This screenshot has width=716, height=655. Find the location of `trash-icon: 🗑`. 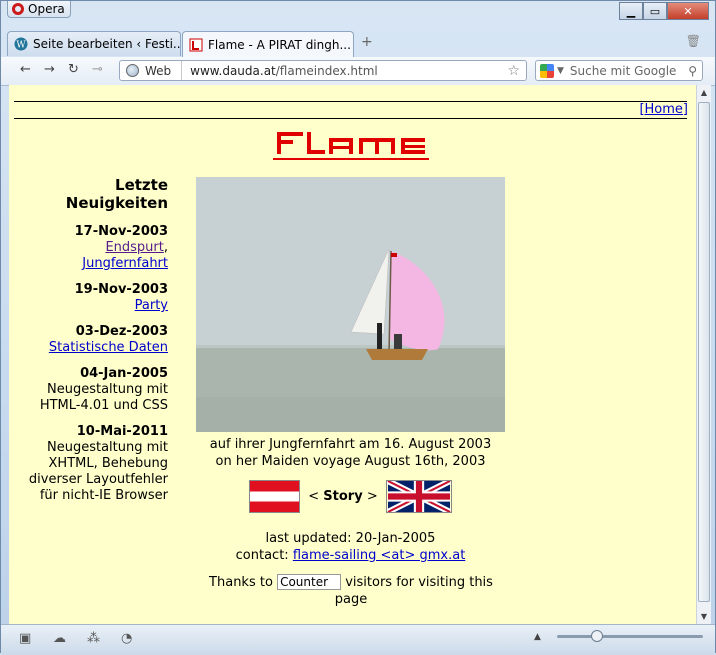

trash-icon: 🗑 is located at coordinates (693, 41).